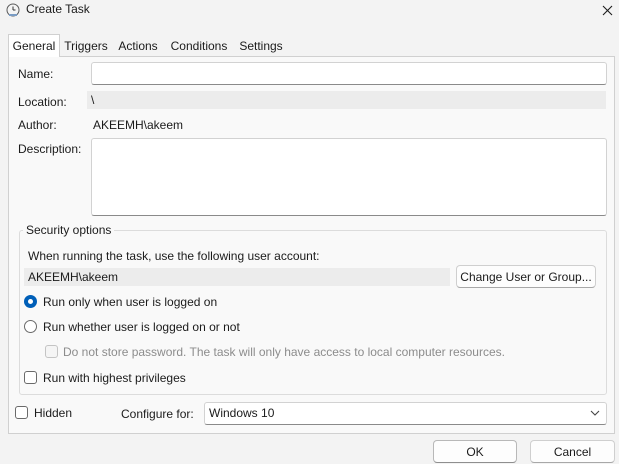  Describe the element at coordinates (53, 413) in the screenshot. I see `hidden-label: Hidden` at that location.